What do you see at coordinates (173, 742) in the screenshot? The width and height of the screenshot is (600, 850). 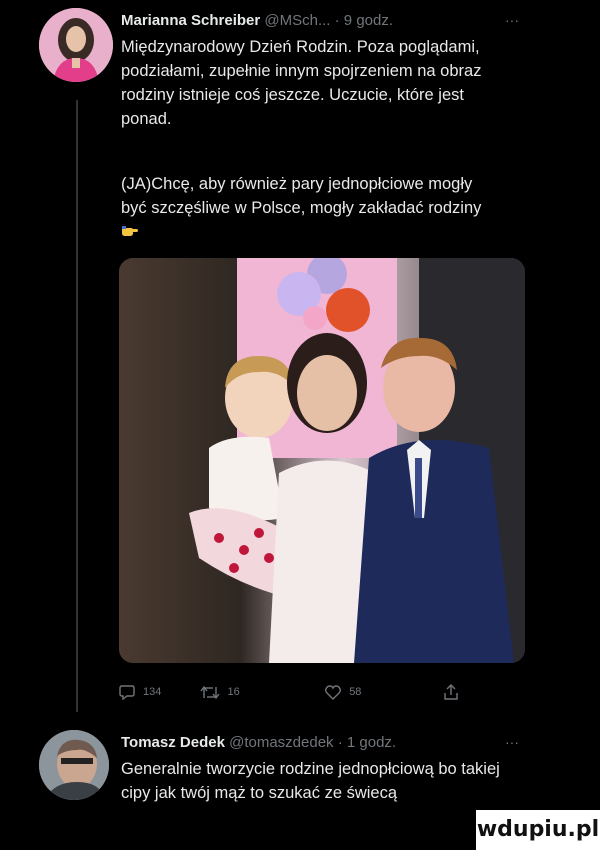 I see `author-name: Tomasz Dedek` at bounding box center [173, 742].